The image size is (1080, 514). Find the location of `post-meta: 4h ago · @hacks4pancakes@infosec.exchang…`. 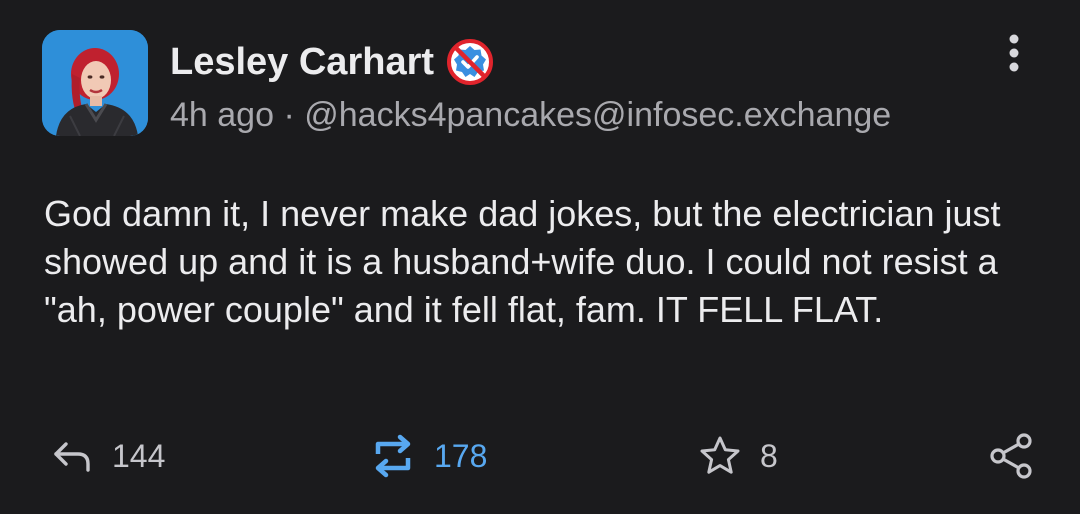

post-meta: 4h ago · @hacks4pancakes@infosec.exchang… is located at coordinates (530, 115).